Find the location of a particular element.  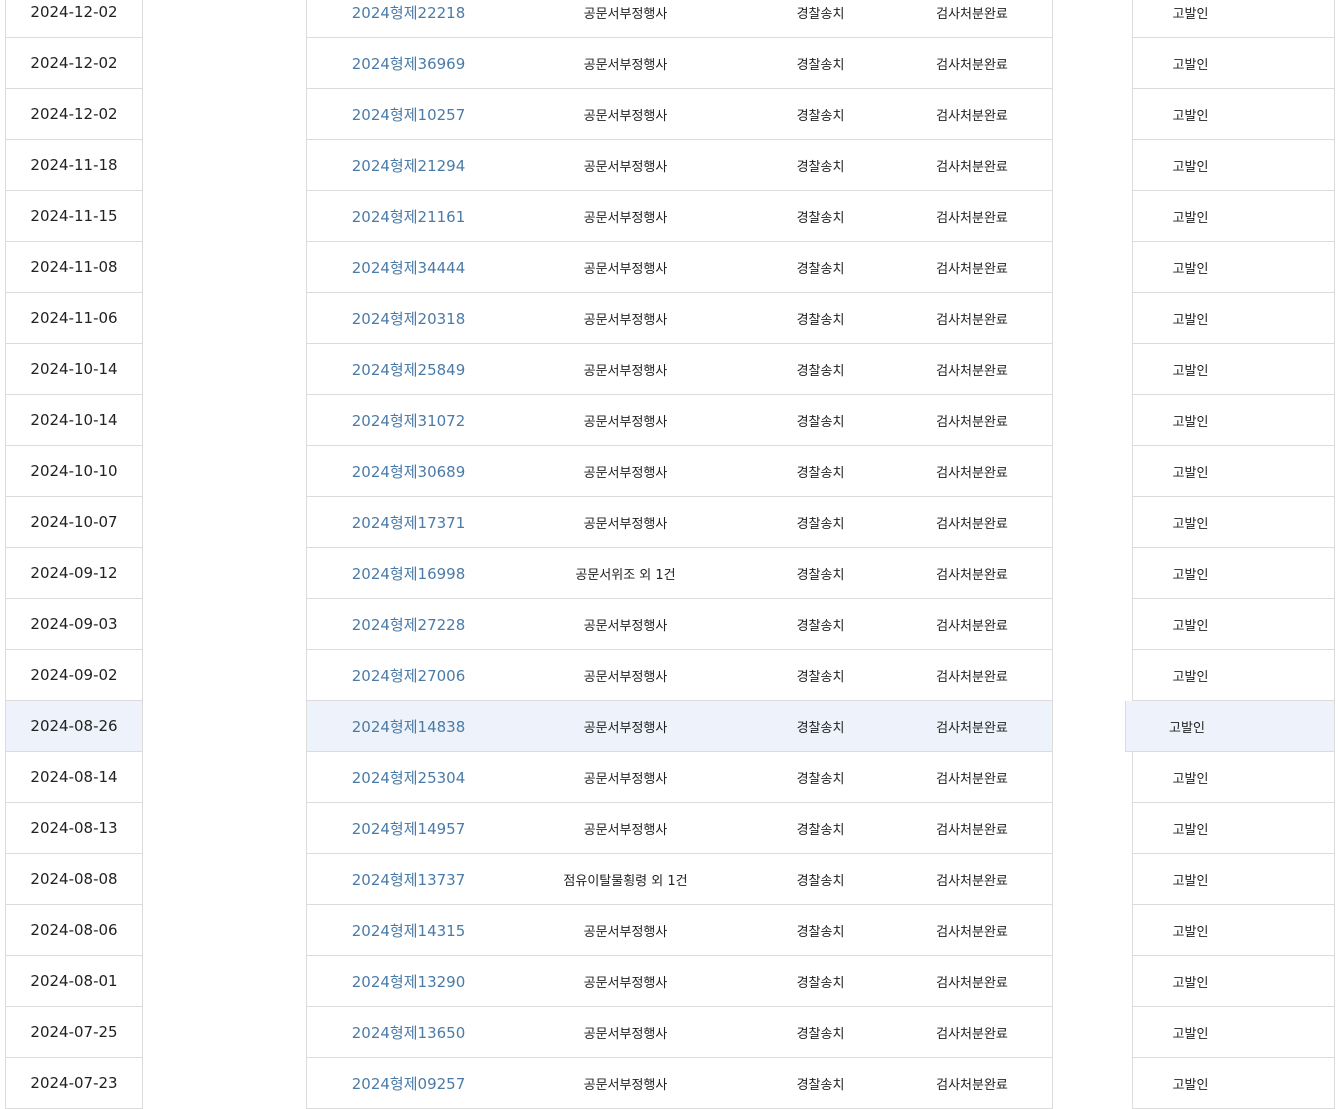

date-cell: 2024-08-06 is located at coordinates (74, 930).